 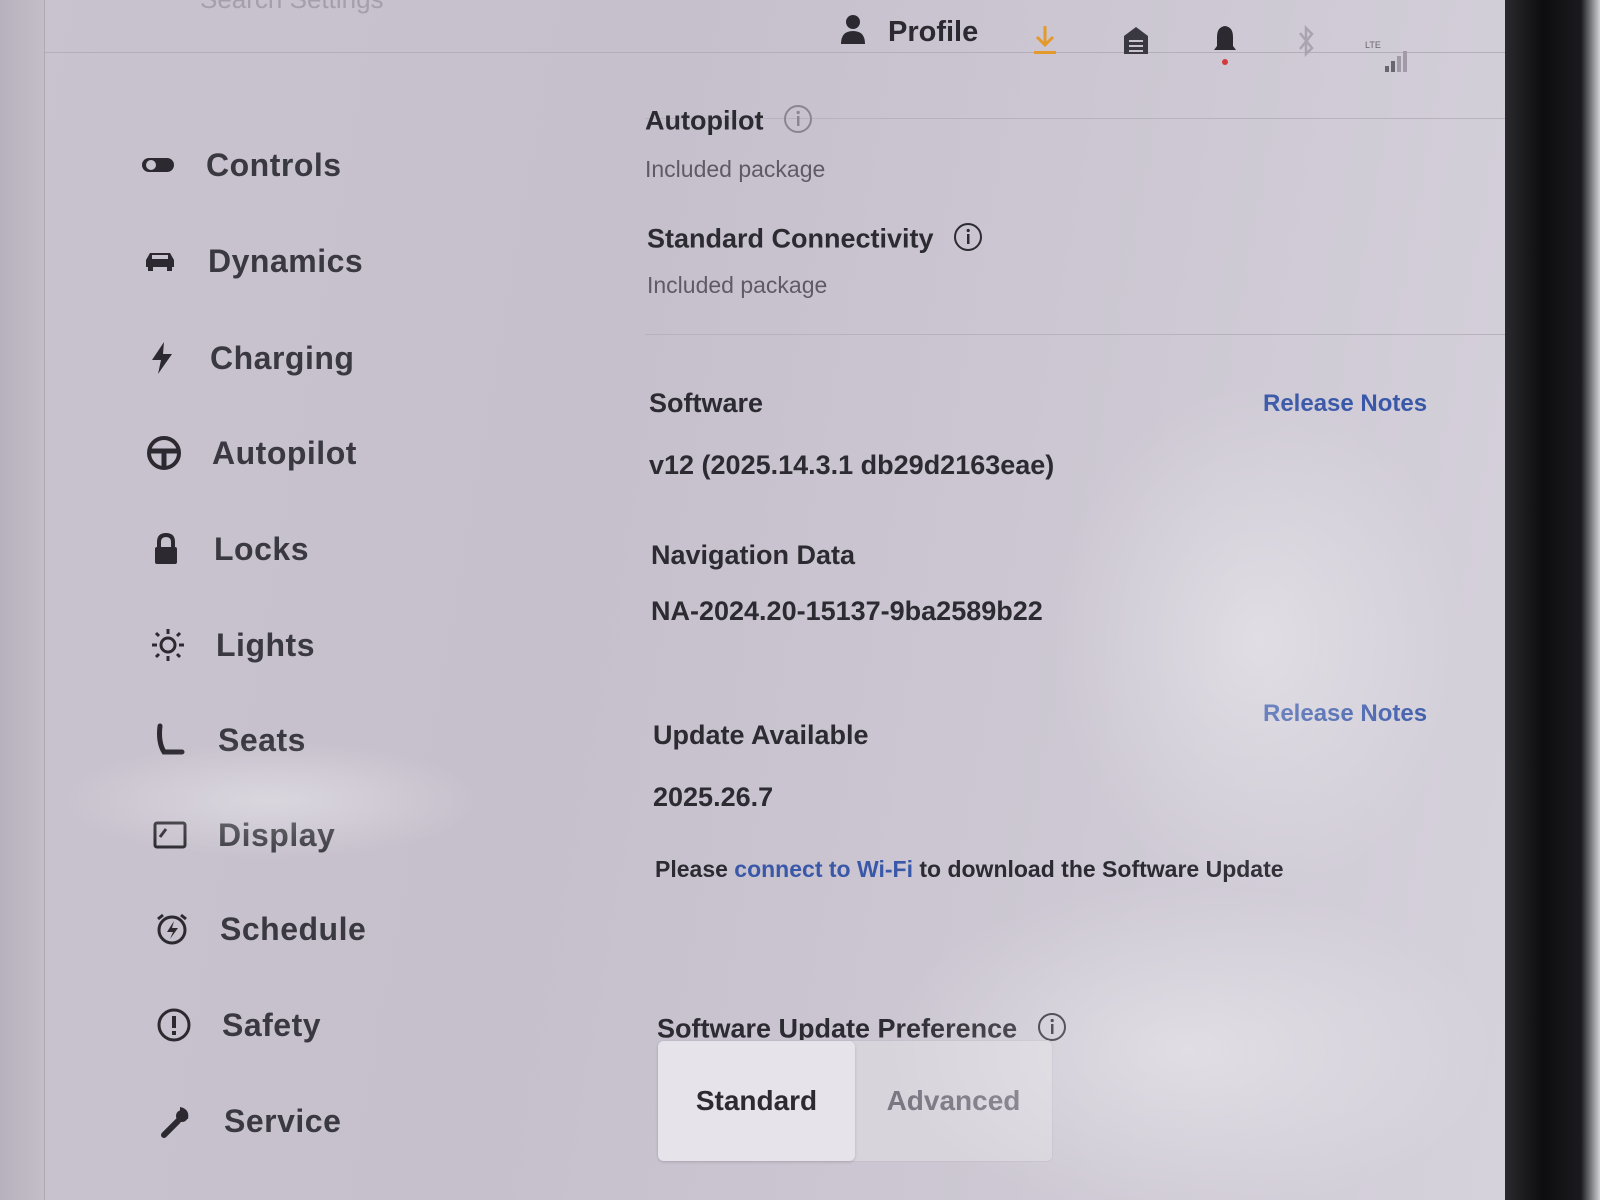 I want to click on alert-circle-icon, so click(x=174, y=1025).